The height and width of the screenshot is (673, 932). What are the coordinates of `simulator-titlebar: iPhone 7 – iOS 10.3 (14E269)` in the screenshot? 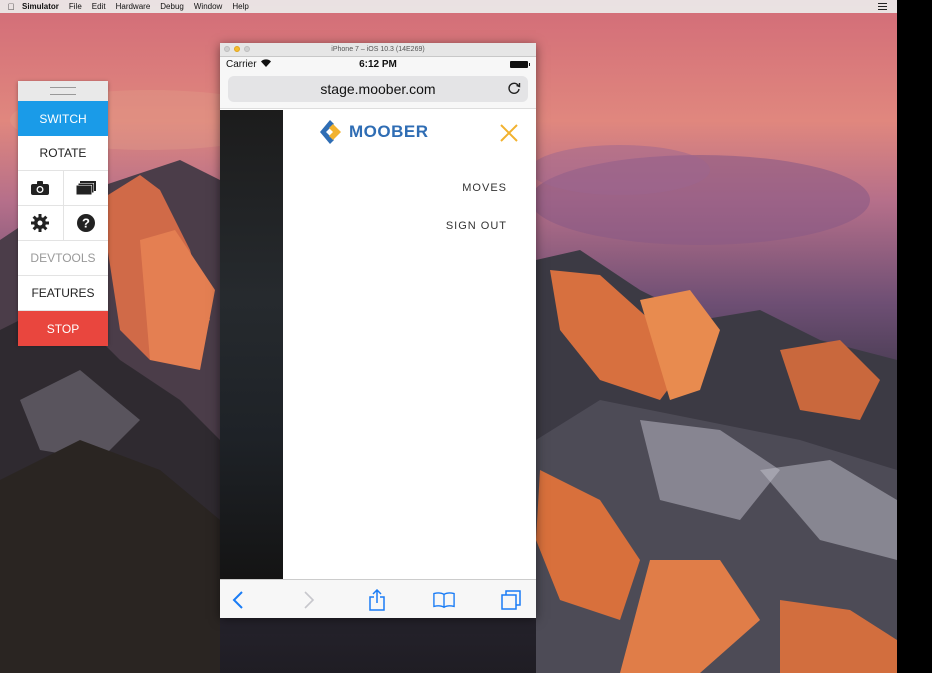 It's located at (378, 50).